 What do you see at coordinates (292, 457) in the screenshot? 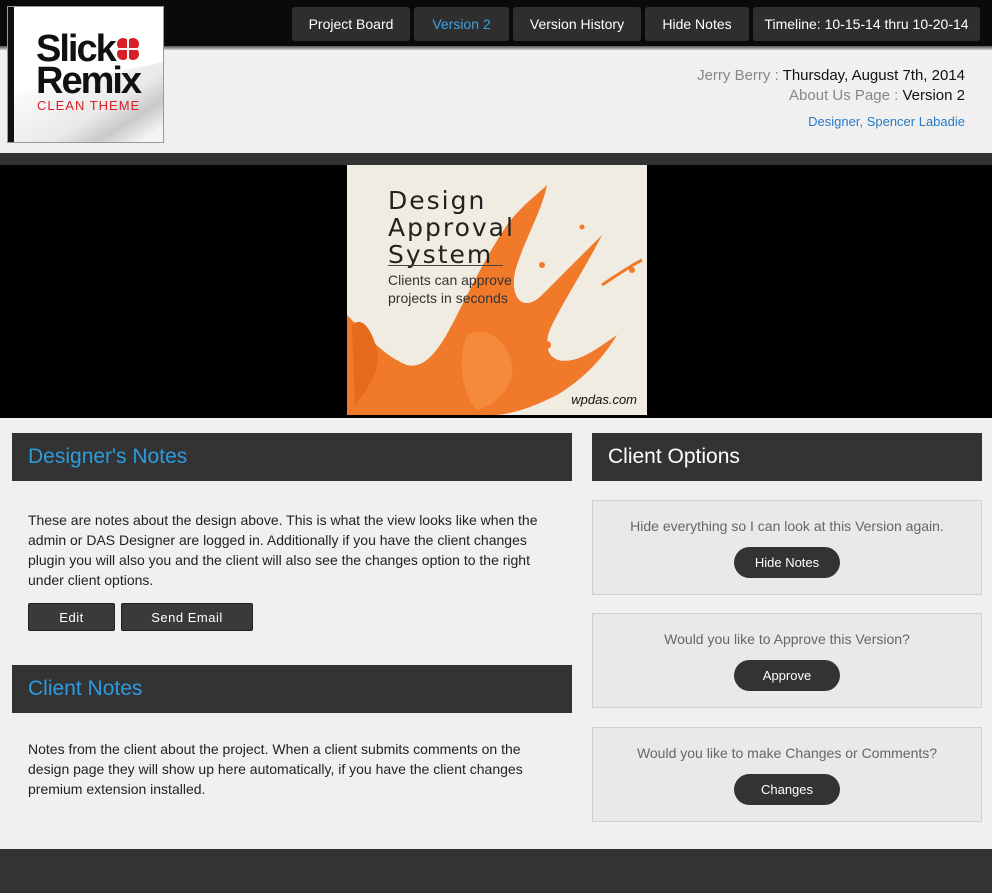
I see `designer-notes-heading: Designer's Notes` at bounding box center [292, 457].